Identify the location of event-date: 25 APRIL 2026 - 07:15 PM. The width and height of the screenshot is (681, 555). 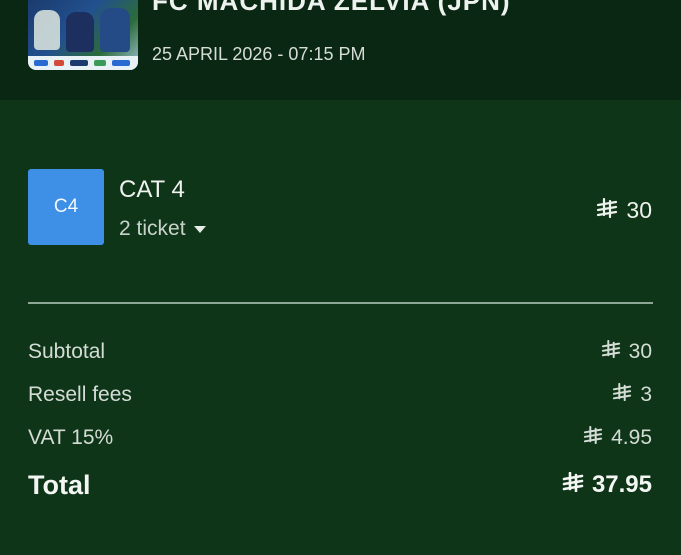
(259, 54).